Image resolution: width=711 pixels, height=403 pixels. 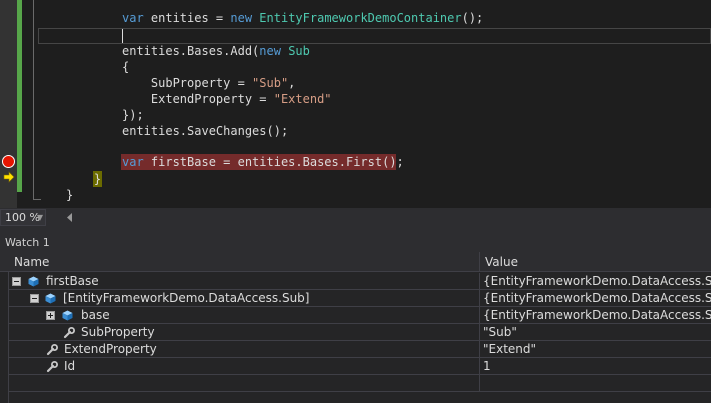 I want to click on code-line-7: });, so click(x=133, y=115).